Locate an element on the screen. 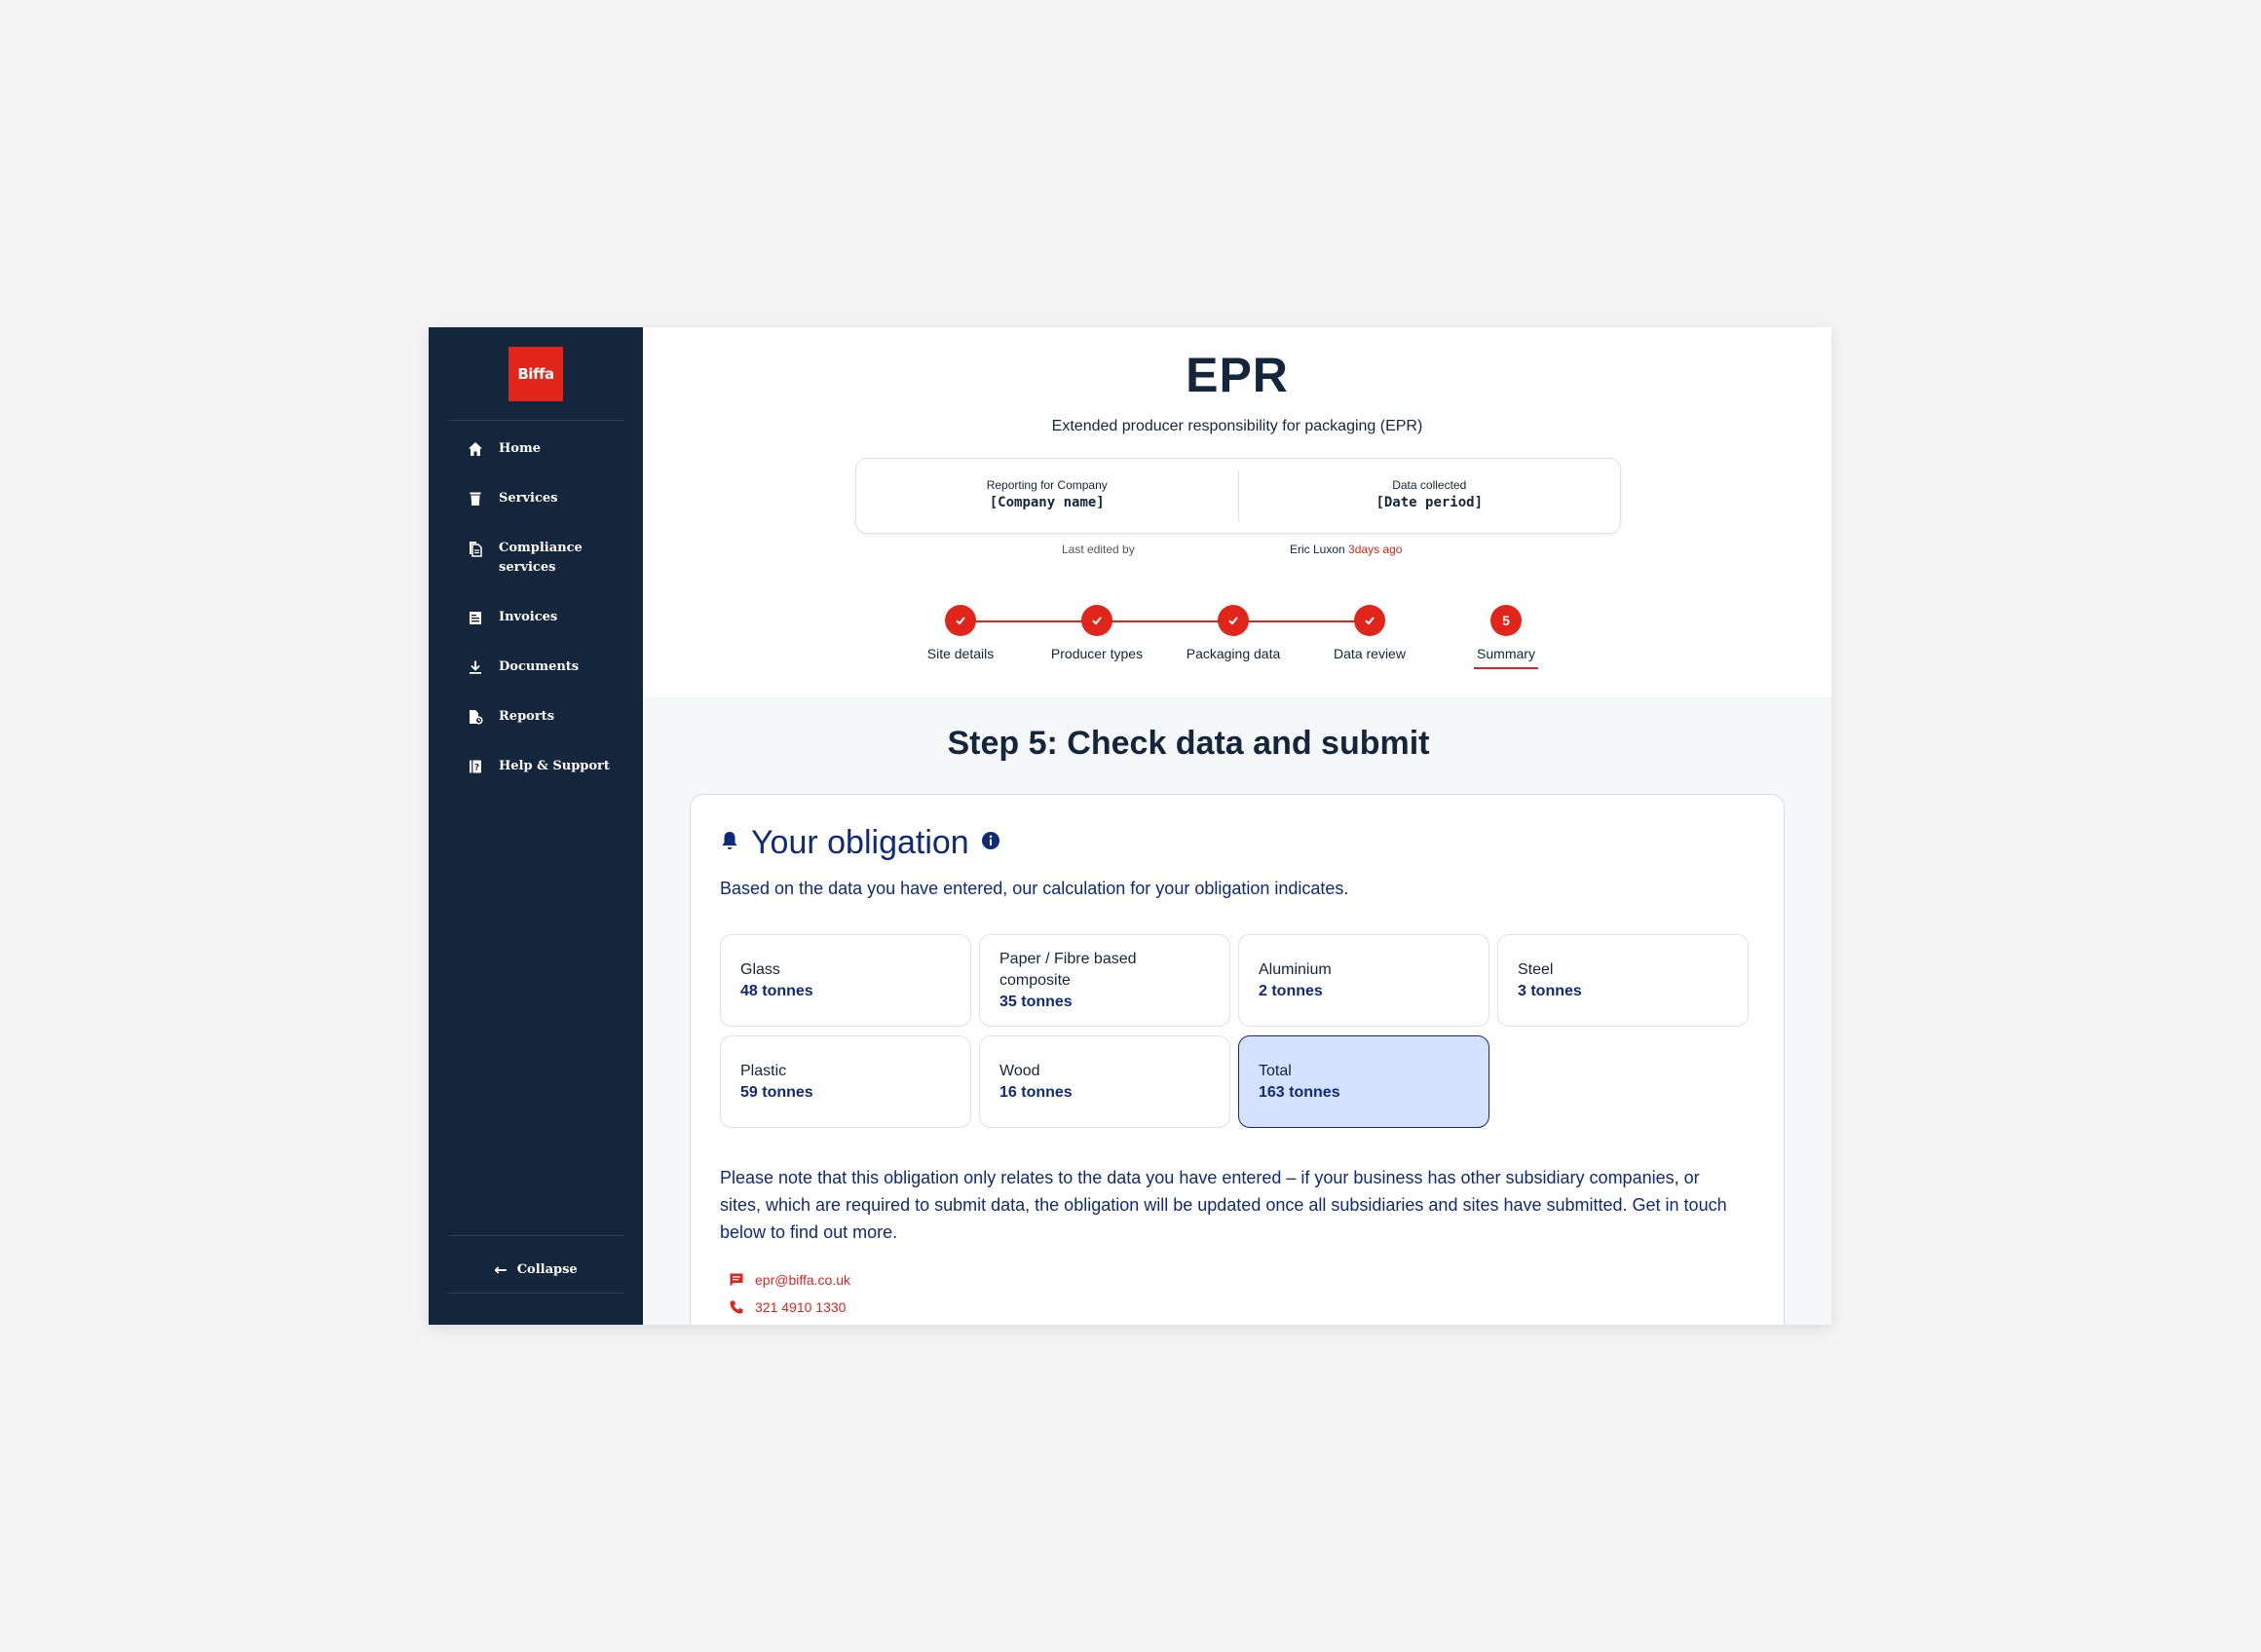  collapse-button: ← Collapse is located at coordinates (536, 1270).